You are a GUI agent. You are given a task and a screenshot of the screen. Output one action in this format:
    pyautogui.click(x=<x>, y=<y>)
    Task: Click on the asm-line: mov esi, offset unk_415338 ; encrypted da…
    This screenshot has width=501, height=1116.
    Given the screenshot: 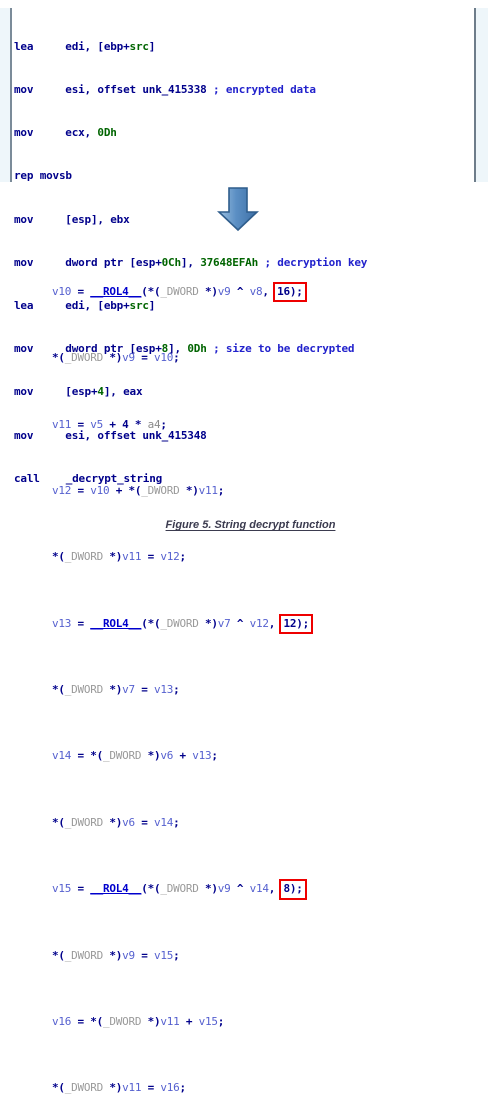 What is the action you would take?
    pyautogui.click(x=243, y=90)
    